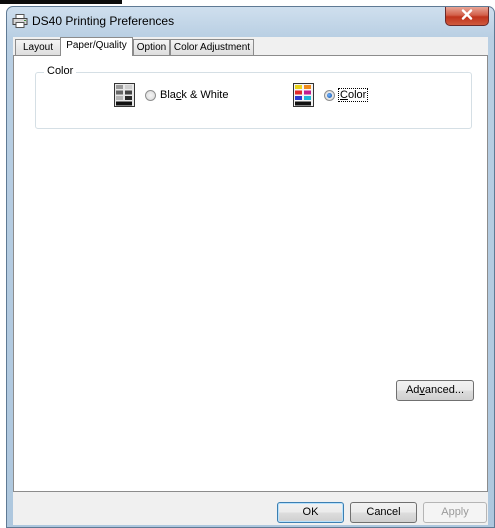 This screenshot has height=528, width=495. I want to click on tab-label: Color Adjustment, so click(212, 47).